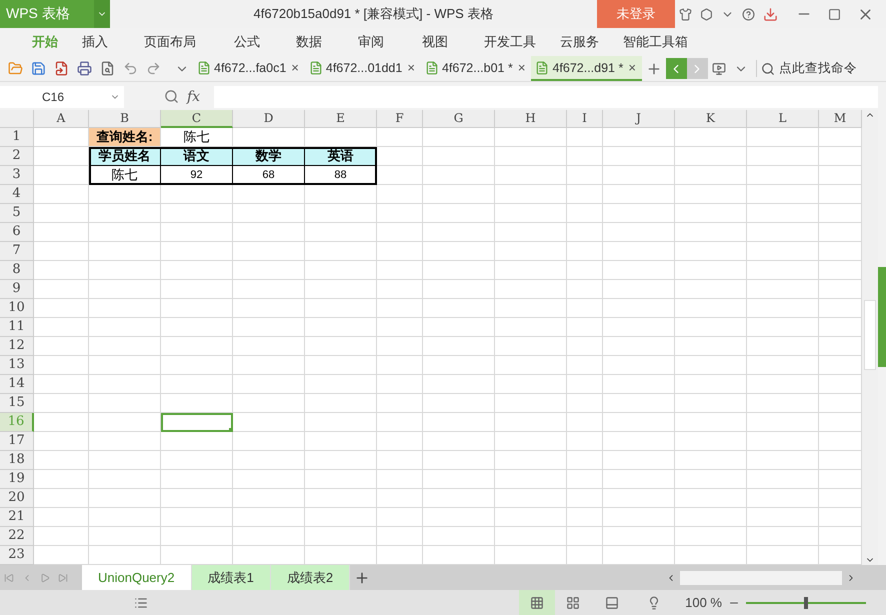  What do you see at coordinates (703, 602) in the screenshot?
I see `zoom-level: 100 %` at bounding box center [703, 602].